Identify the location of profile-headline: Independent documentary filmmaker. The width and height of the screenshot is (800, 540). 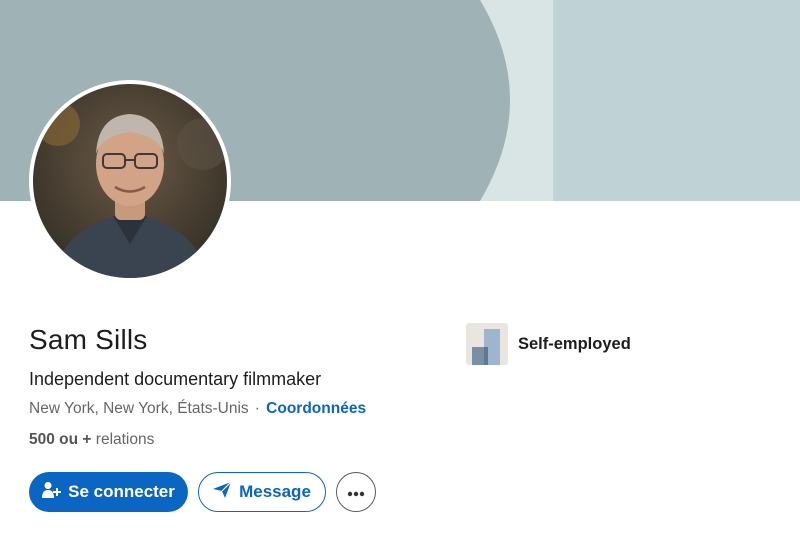
(175, 379).